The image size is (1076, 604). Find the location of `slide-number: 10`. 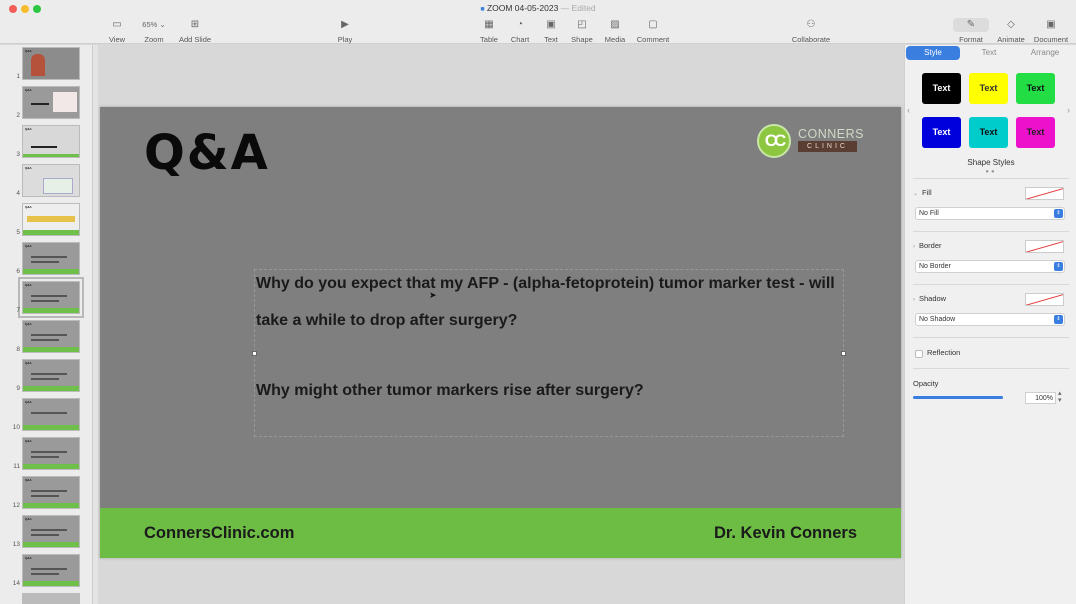

slide-number: 10 is located at coordinates (16, 427).